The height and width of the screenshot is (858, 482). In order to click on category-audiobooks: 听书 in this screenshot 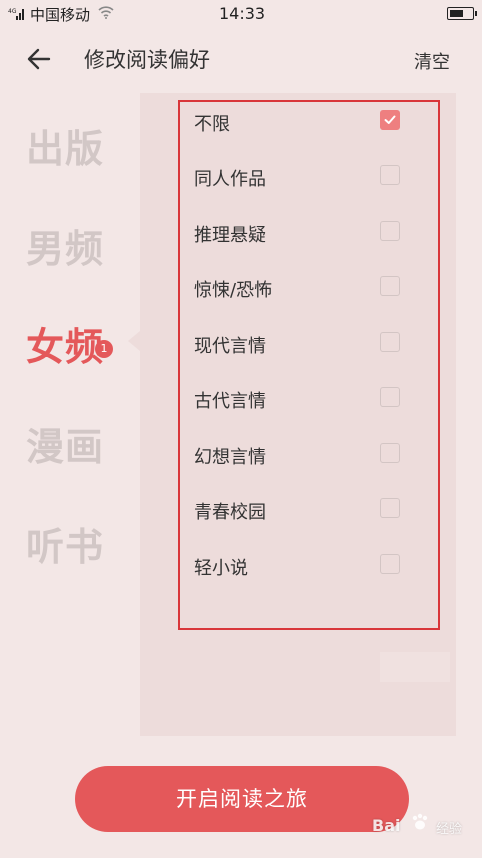, I will do `click(65, 543)`.